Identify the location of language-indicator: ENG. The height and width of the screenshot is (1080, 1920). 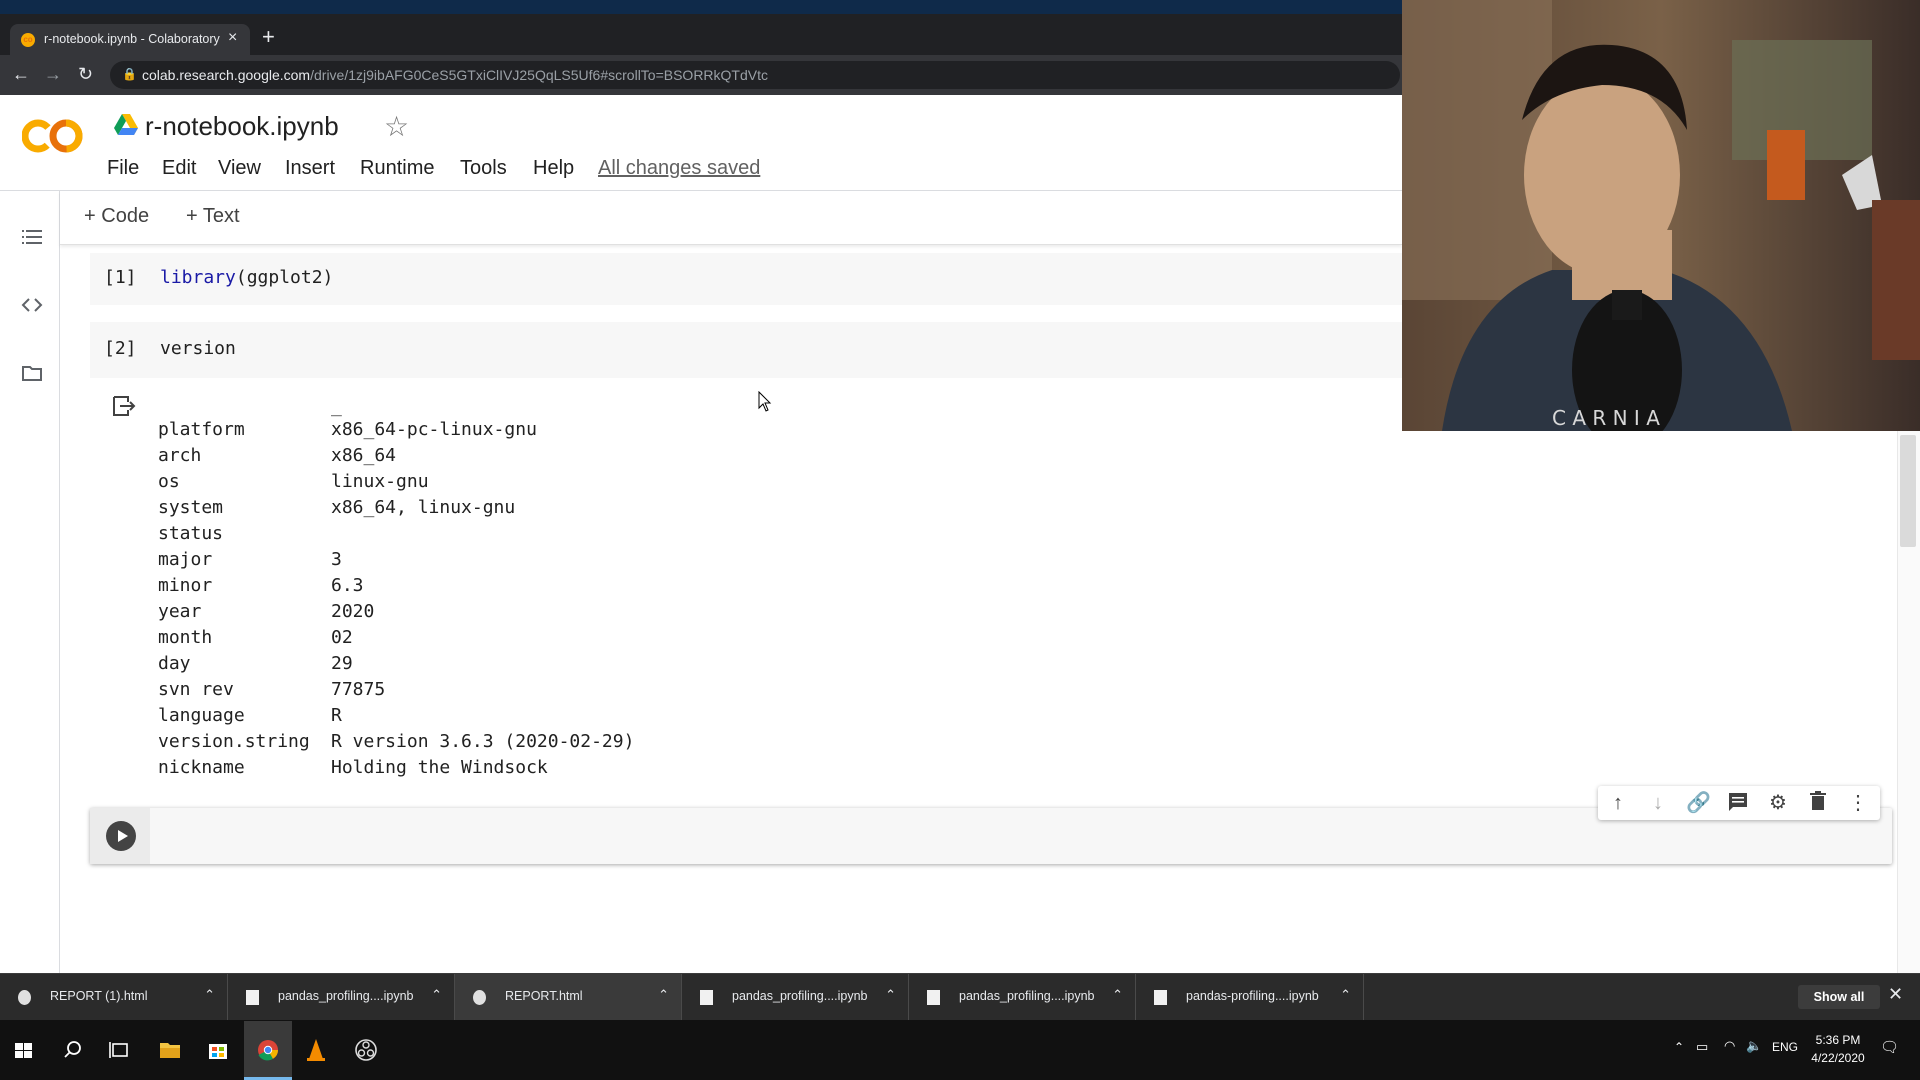
(1785, 1047).